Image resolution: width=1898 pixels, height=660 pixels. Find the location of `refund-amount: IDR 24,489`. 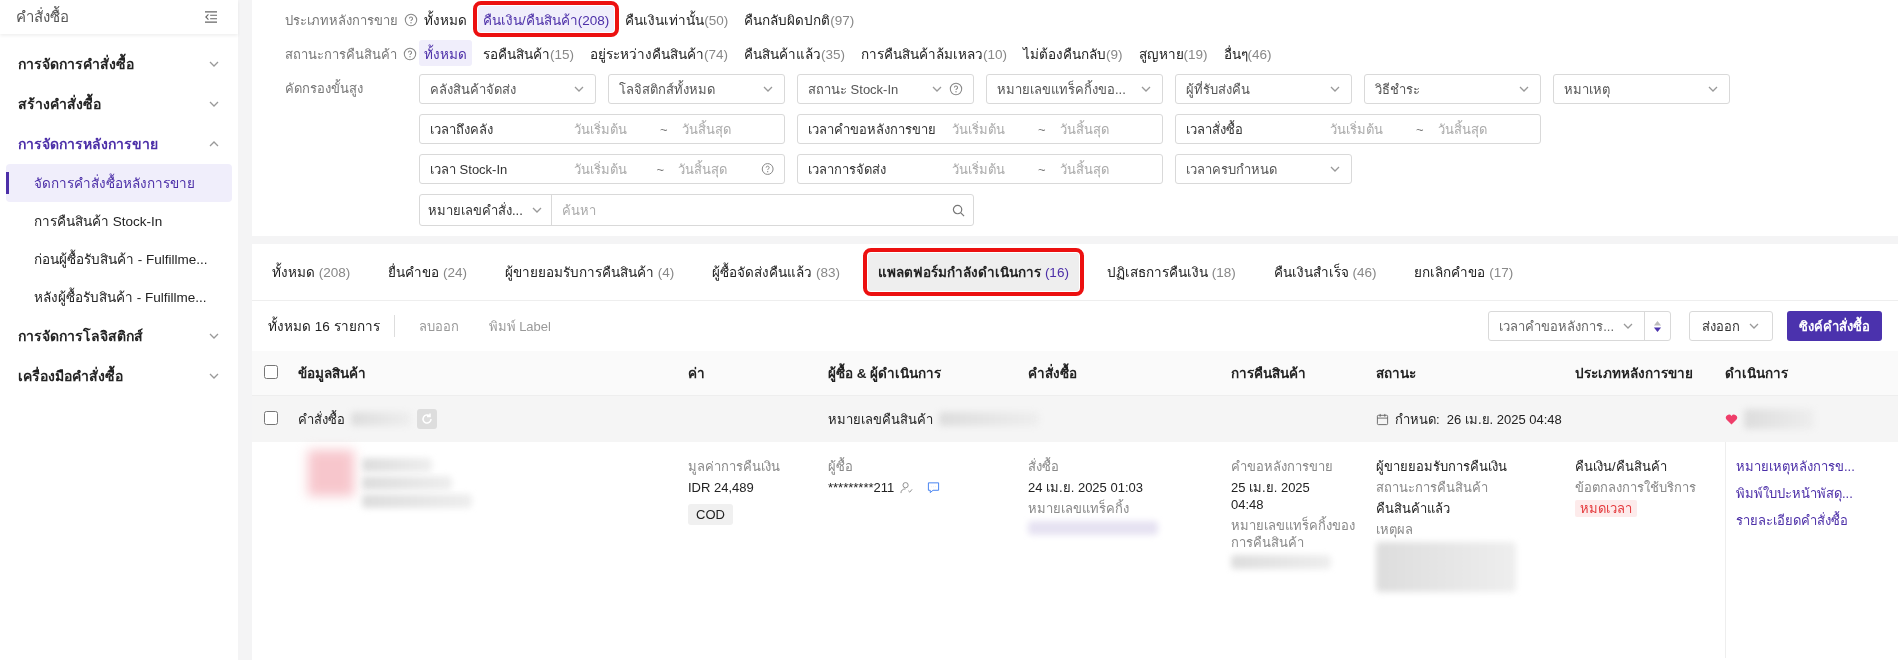

refund-amount: IDR 24,489 is located at coordinates (721, 487).